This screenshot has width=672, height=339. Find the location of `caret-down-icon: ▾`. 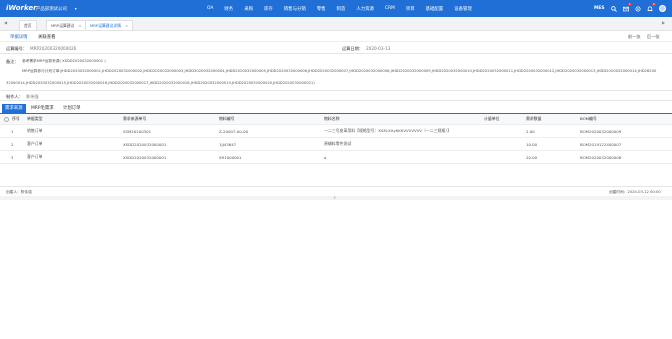

caret-down-icon: ▾ is located at coordinates (75, 8).